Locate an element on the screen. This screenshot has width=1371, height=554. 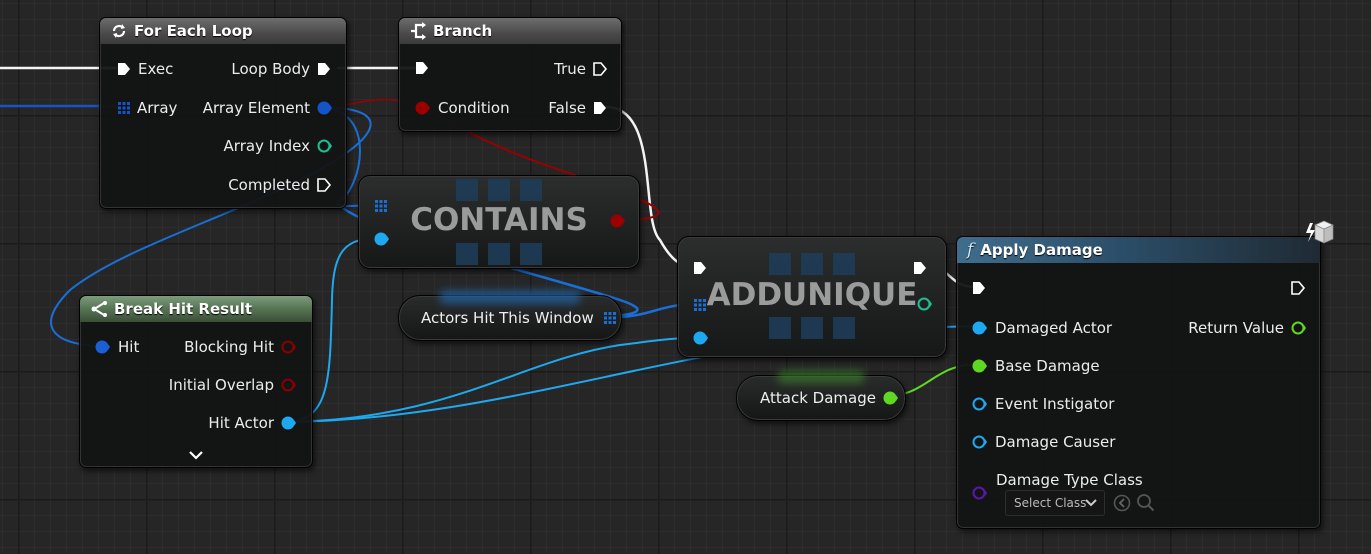
array-index-pin is located at coordinates (324, 146).